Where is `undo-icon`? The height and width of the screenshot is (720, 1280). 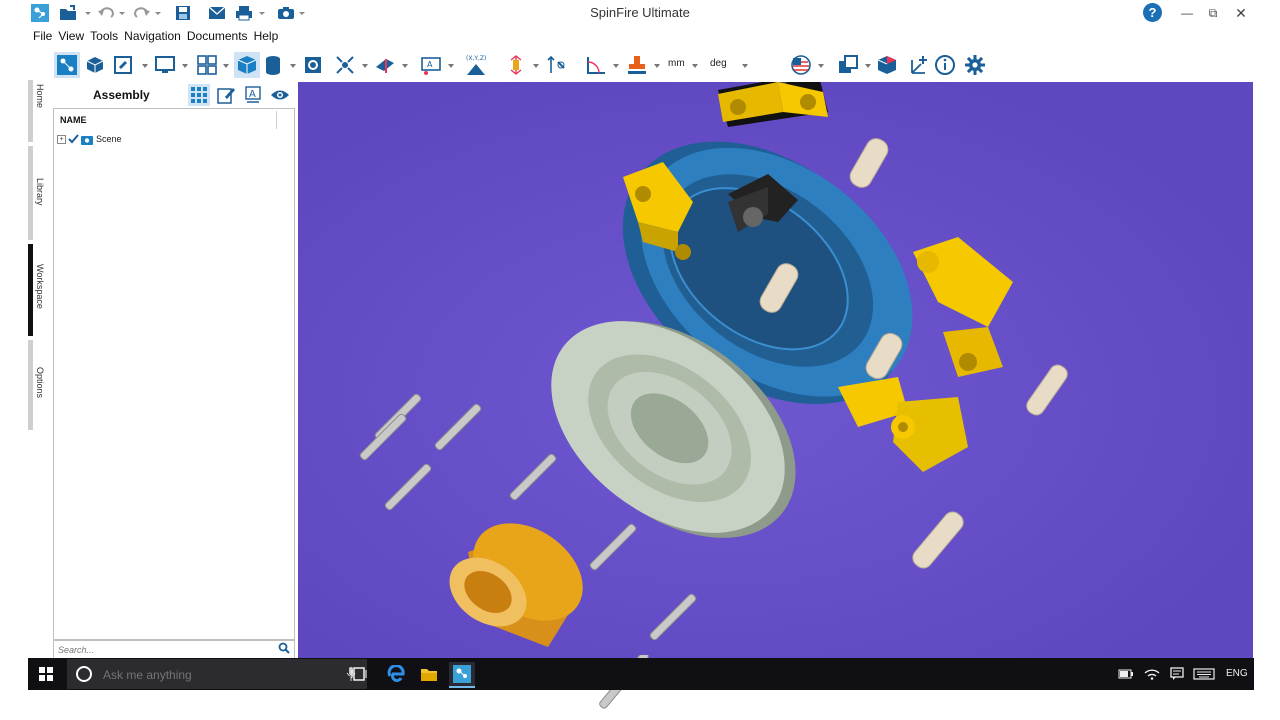 undo-icon is located at coordinates (106, 13).